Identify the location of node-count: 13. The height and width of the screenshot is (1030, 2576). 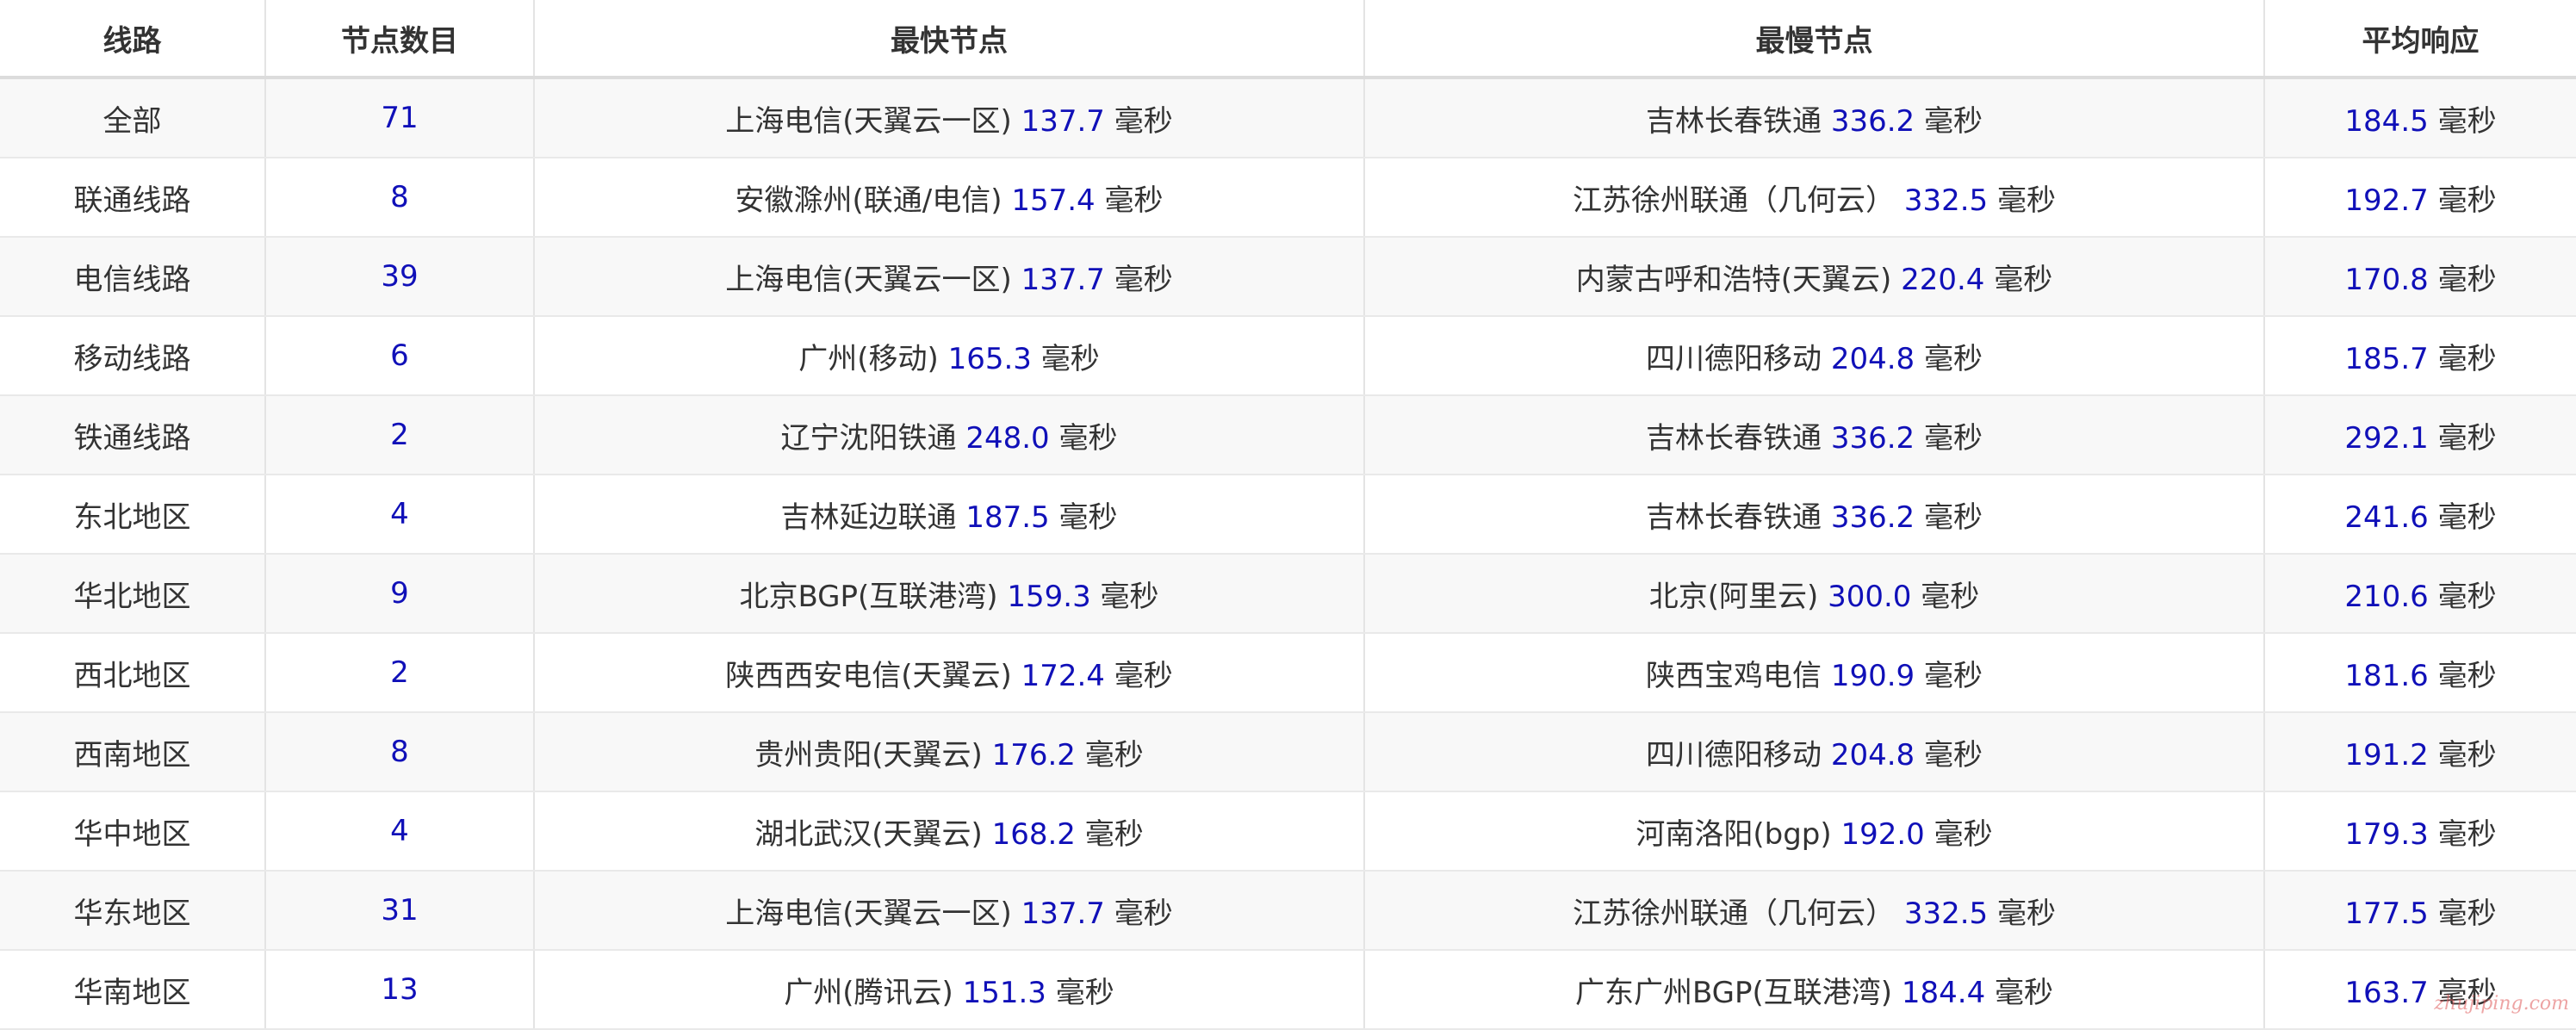
(400, 989).